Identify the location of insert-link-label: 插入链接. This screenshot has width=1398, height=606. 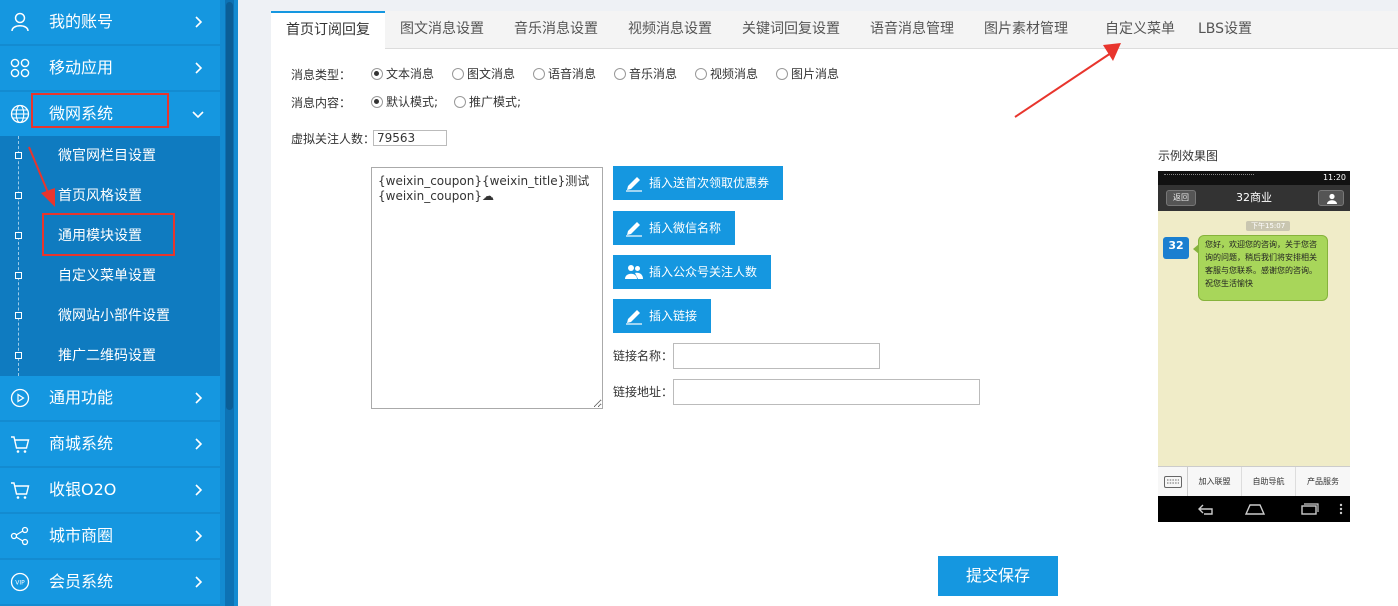
(673, 316).